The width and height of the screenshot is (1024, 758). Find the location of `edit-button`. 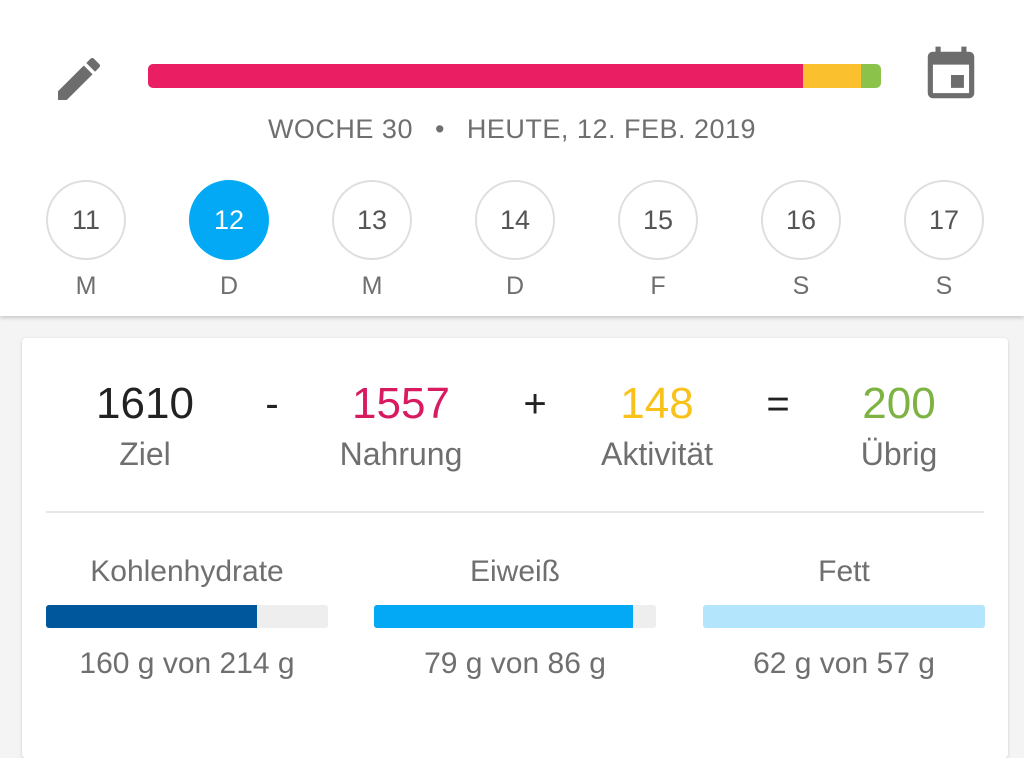

edit-button is located at coordinates (79, 79).